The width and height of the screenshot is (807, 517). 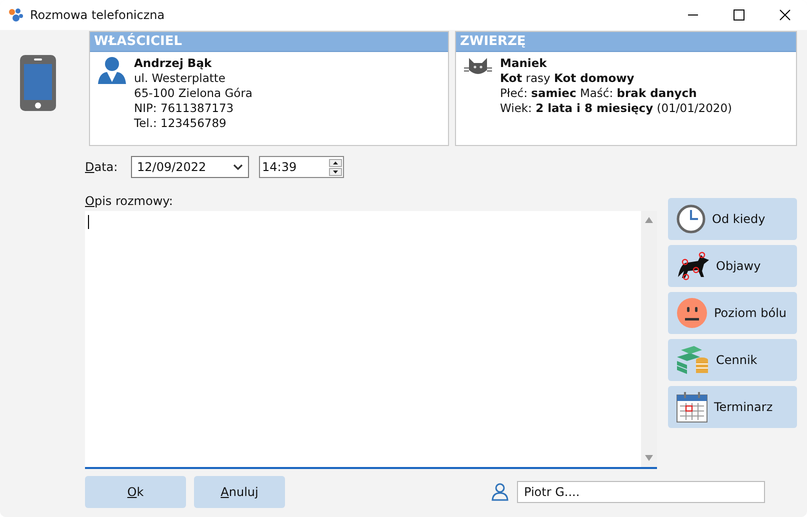 I want to click on animal-name: Maniek, so click(x=524, y=63).